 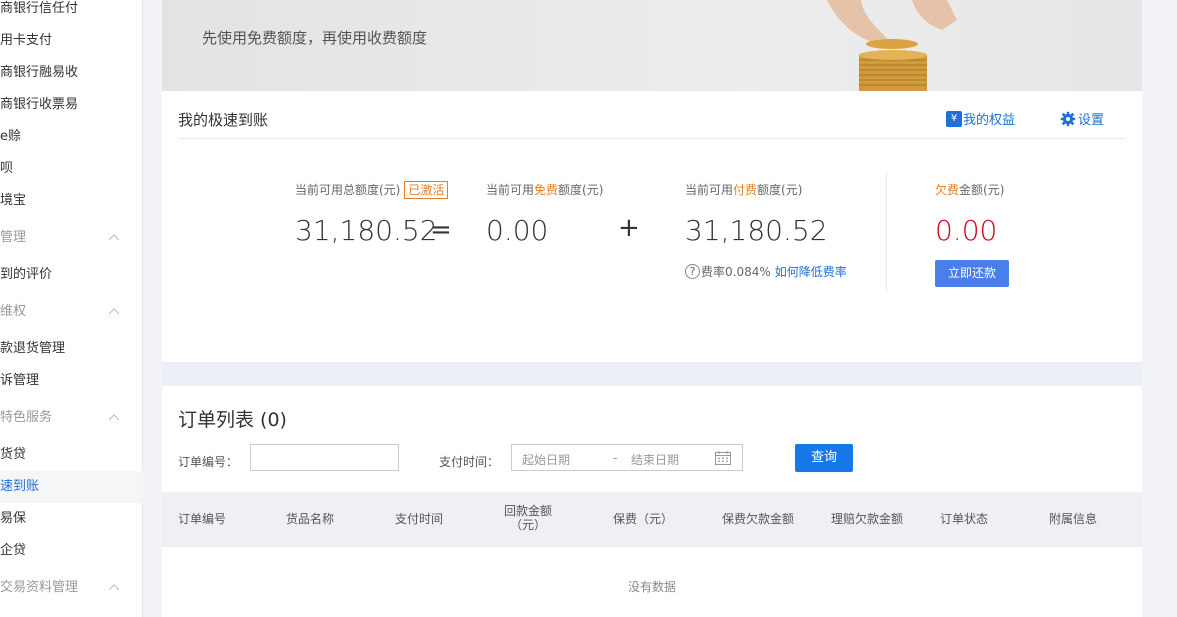 What do you see at coordinates (7, 168) in the screenshot?
I see `sidebar-item-label: 呗` at bounding box center [7, 168].